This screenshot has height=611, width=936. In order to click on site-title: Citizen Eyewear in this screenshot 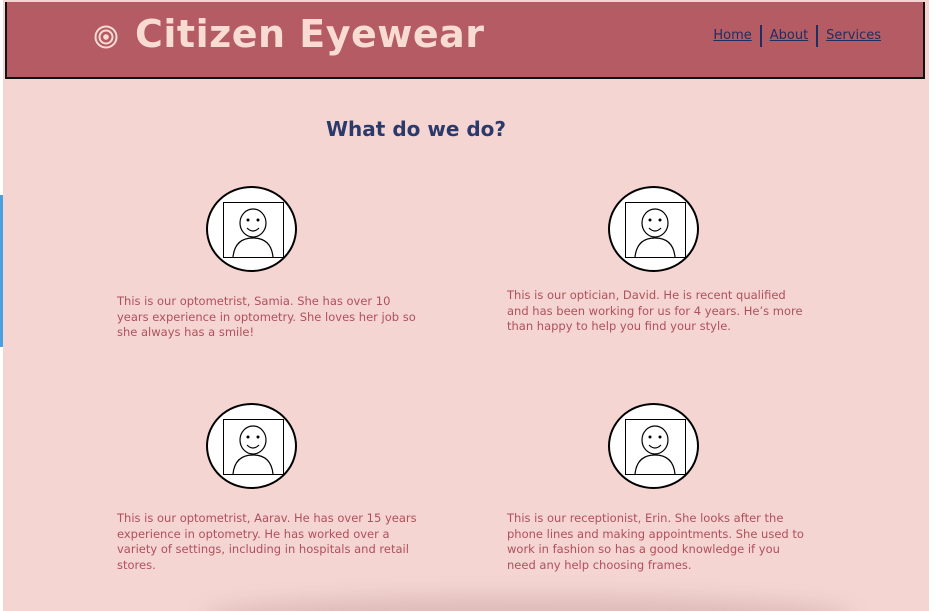, I will do `click(310, 34)`.